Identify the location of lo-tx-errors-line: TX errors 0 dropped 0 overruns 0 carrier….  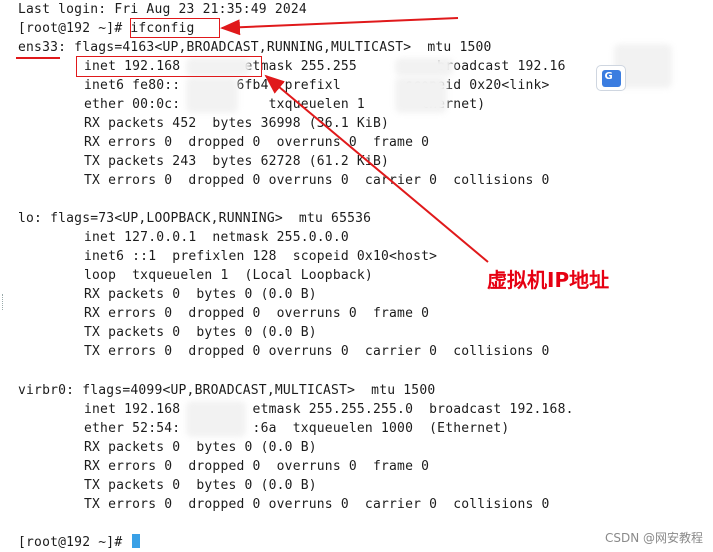
(317, 351).